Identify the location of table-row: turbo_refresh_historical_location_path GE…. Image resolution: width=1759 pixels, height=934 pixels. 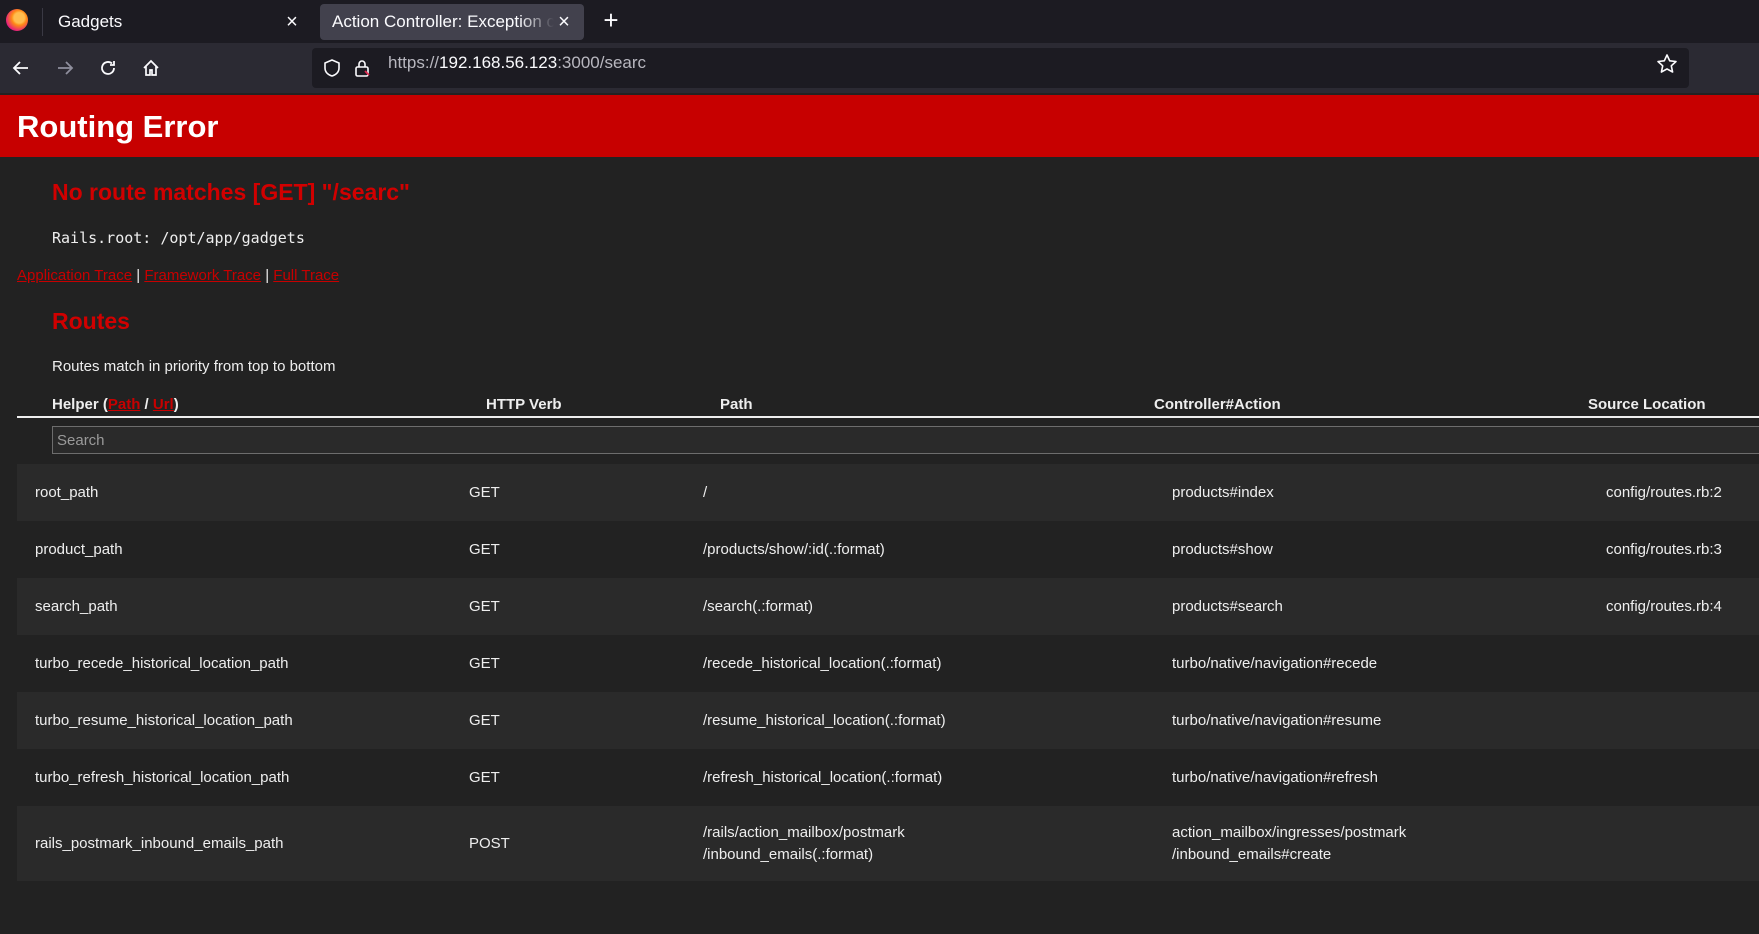
(888, 777).